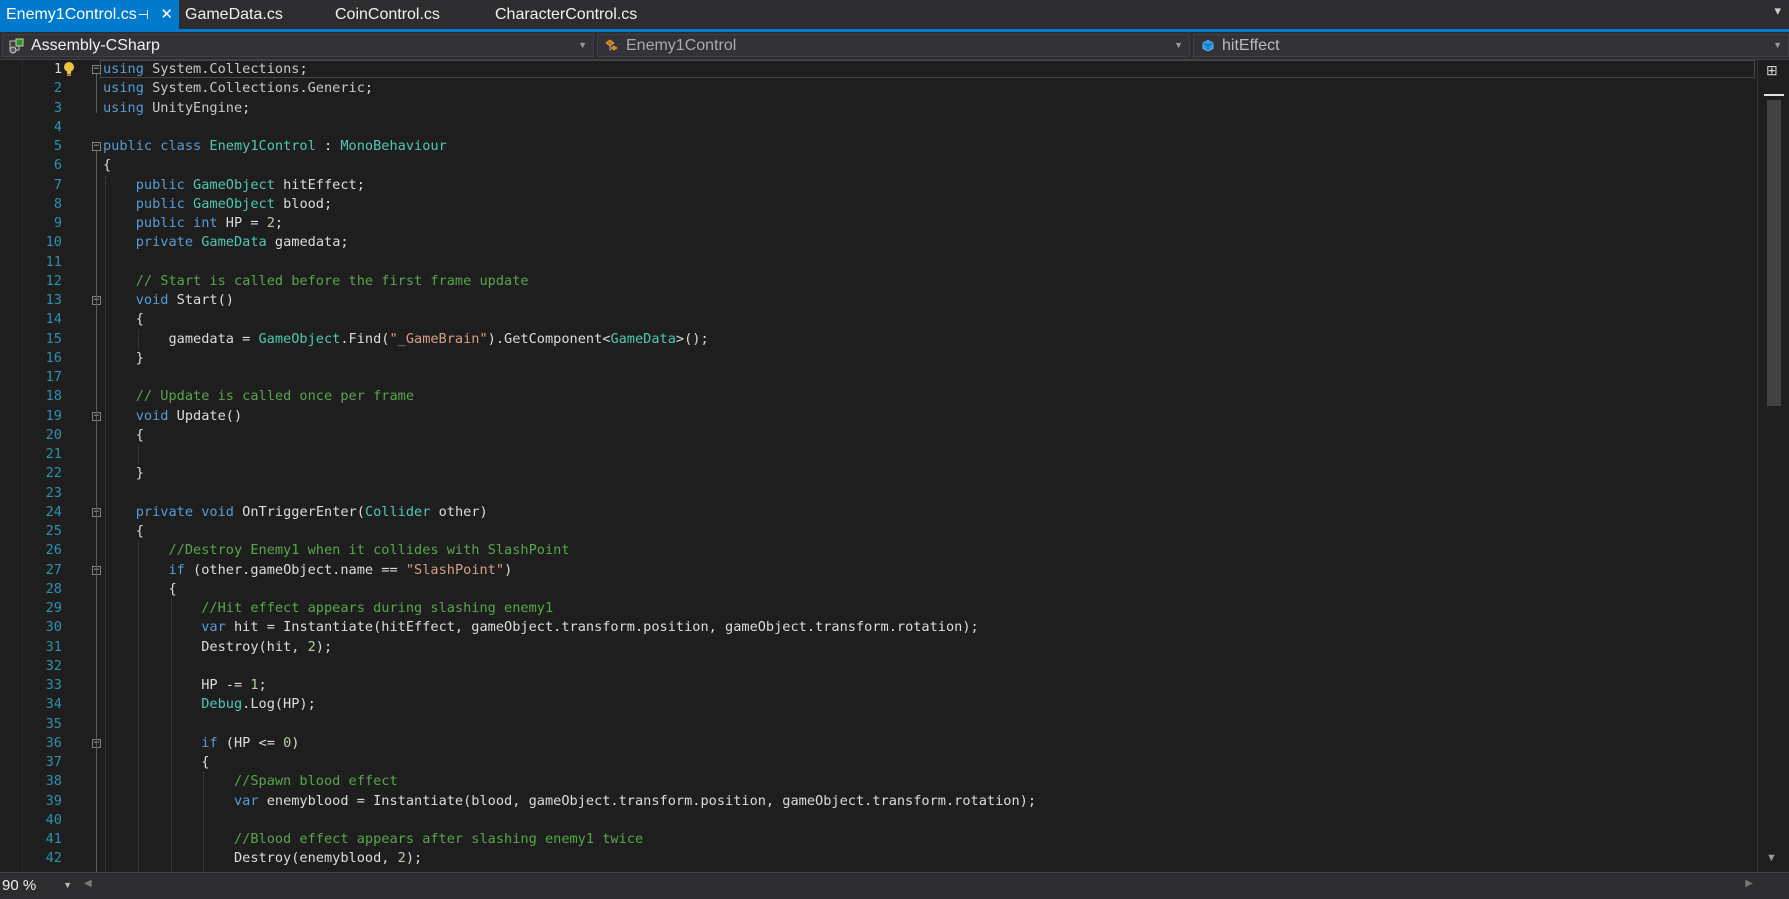  What do you see at coordinates (875, 416) in the screenshot?
I see `code-line: 19 void Update()` at bounding box center [875, 416].